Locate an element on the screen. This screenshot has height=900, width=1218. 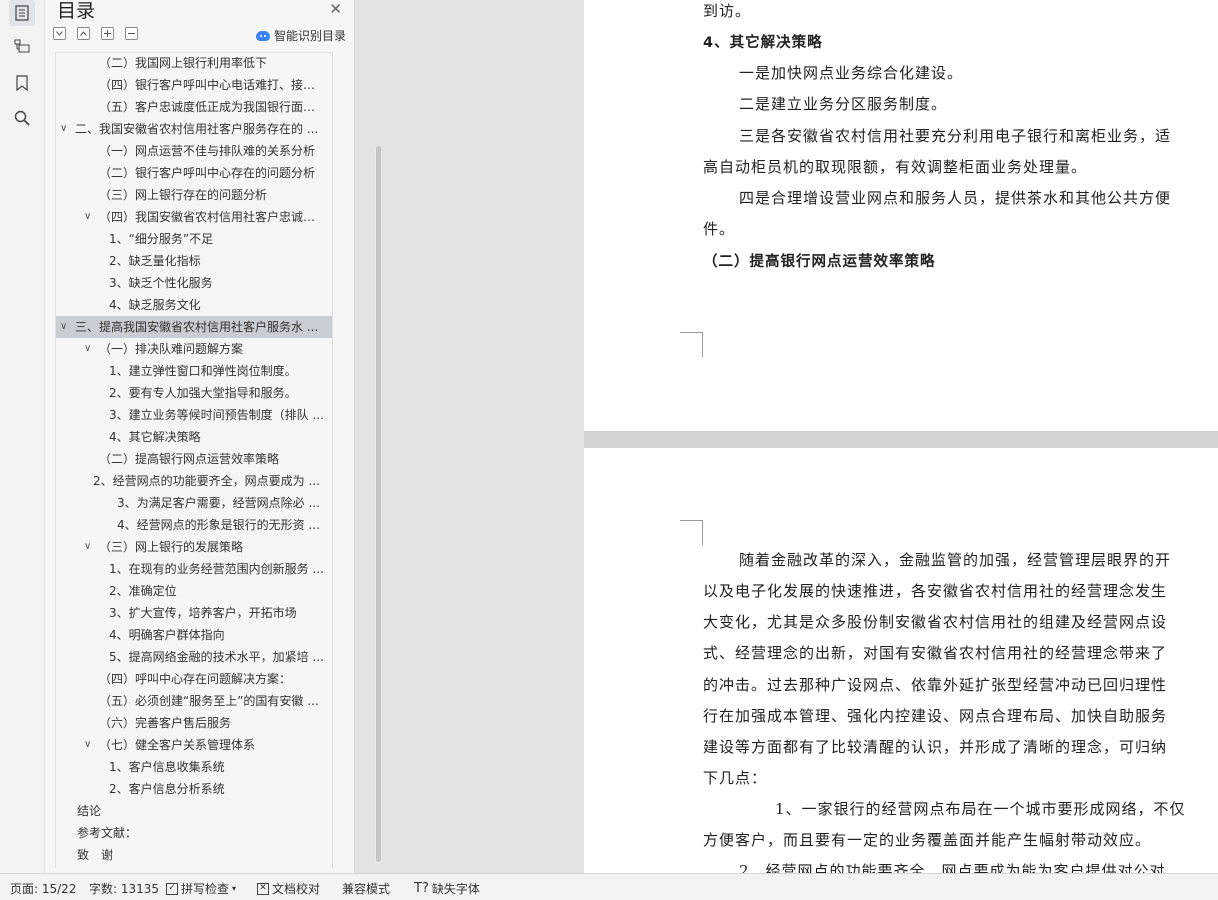
toc-item: （一）网点运营不佳与排队难的关系分析 is located at coordinates (194, 151).